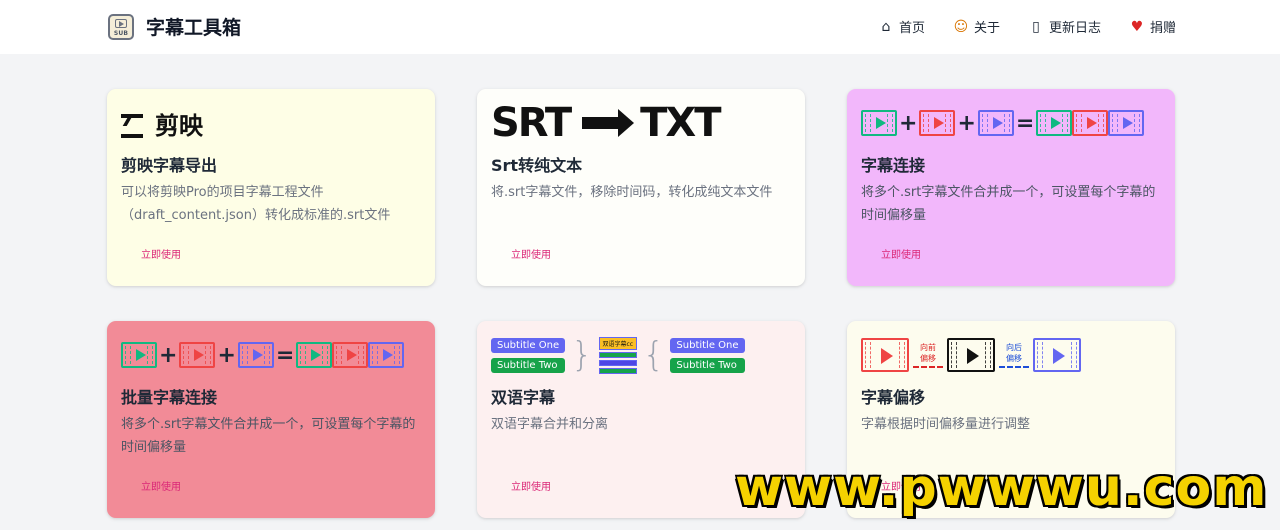 The image size is (1280, 530). What do you see at coordinates (1001, 488) in the screenshot?
I see `watermark: www.pwwwu.com` at bounding box center [1001, 488].